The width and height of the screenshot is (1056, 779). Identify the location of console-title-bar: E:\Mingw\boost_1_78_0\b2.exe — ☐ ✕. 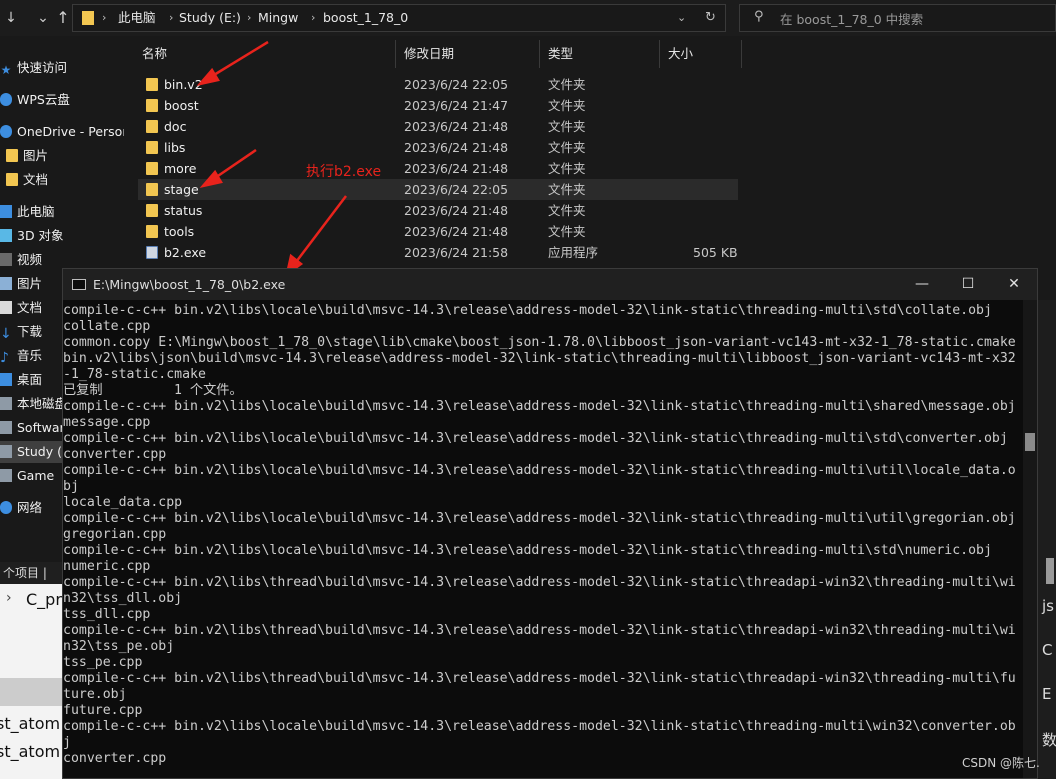
(550, 284).